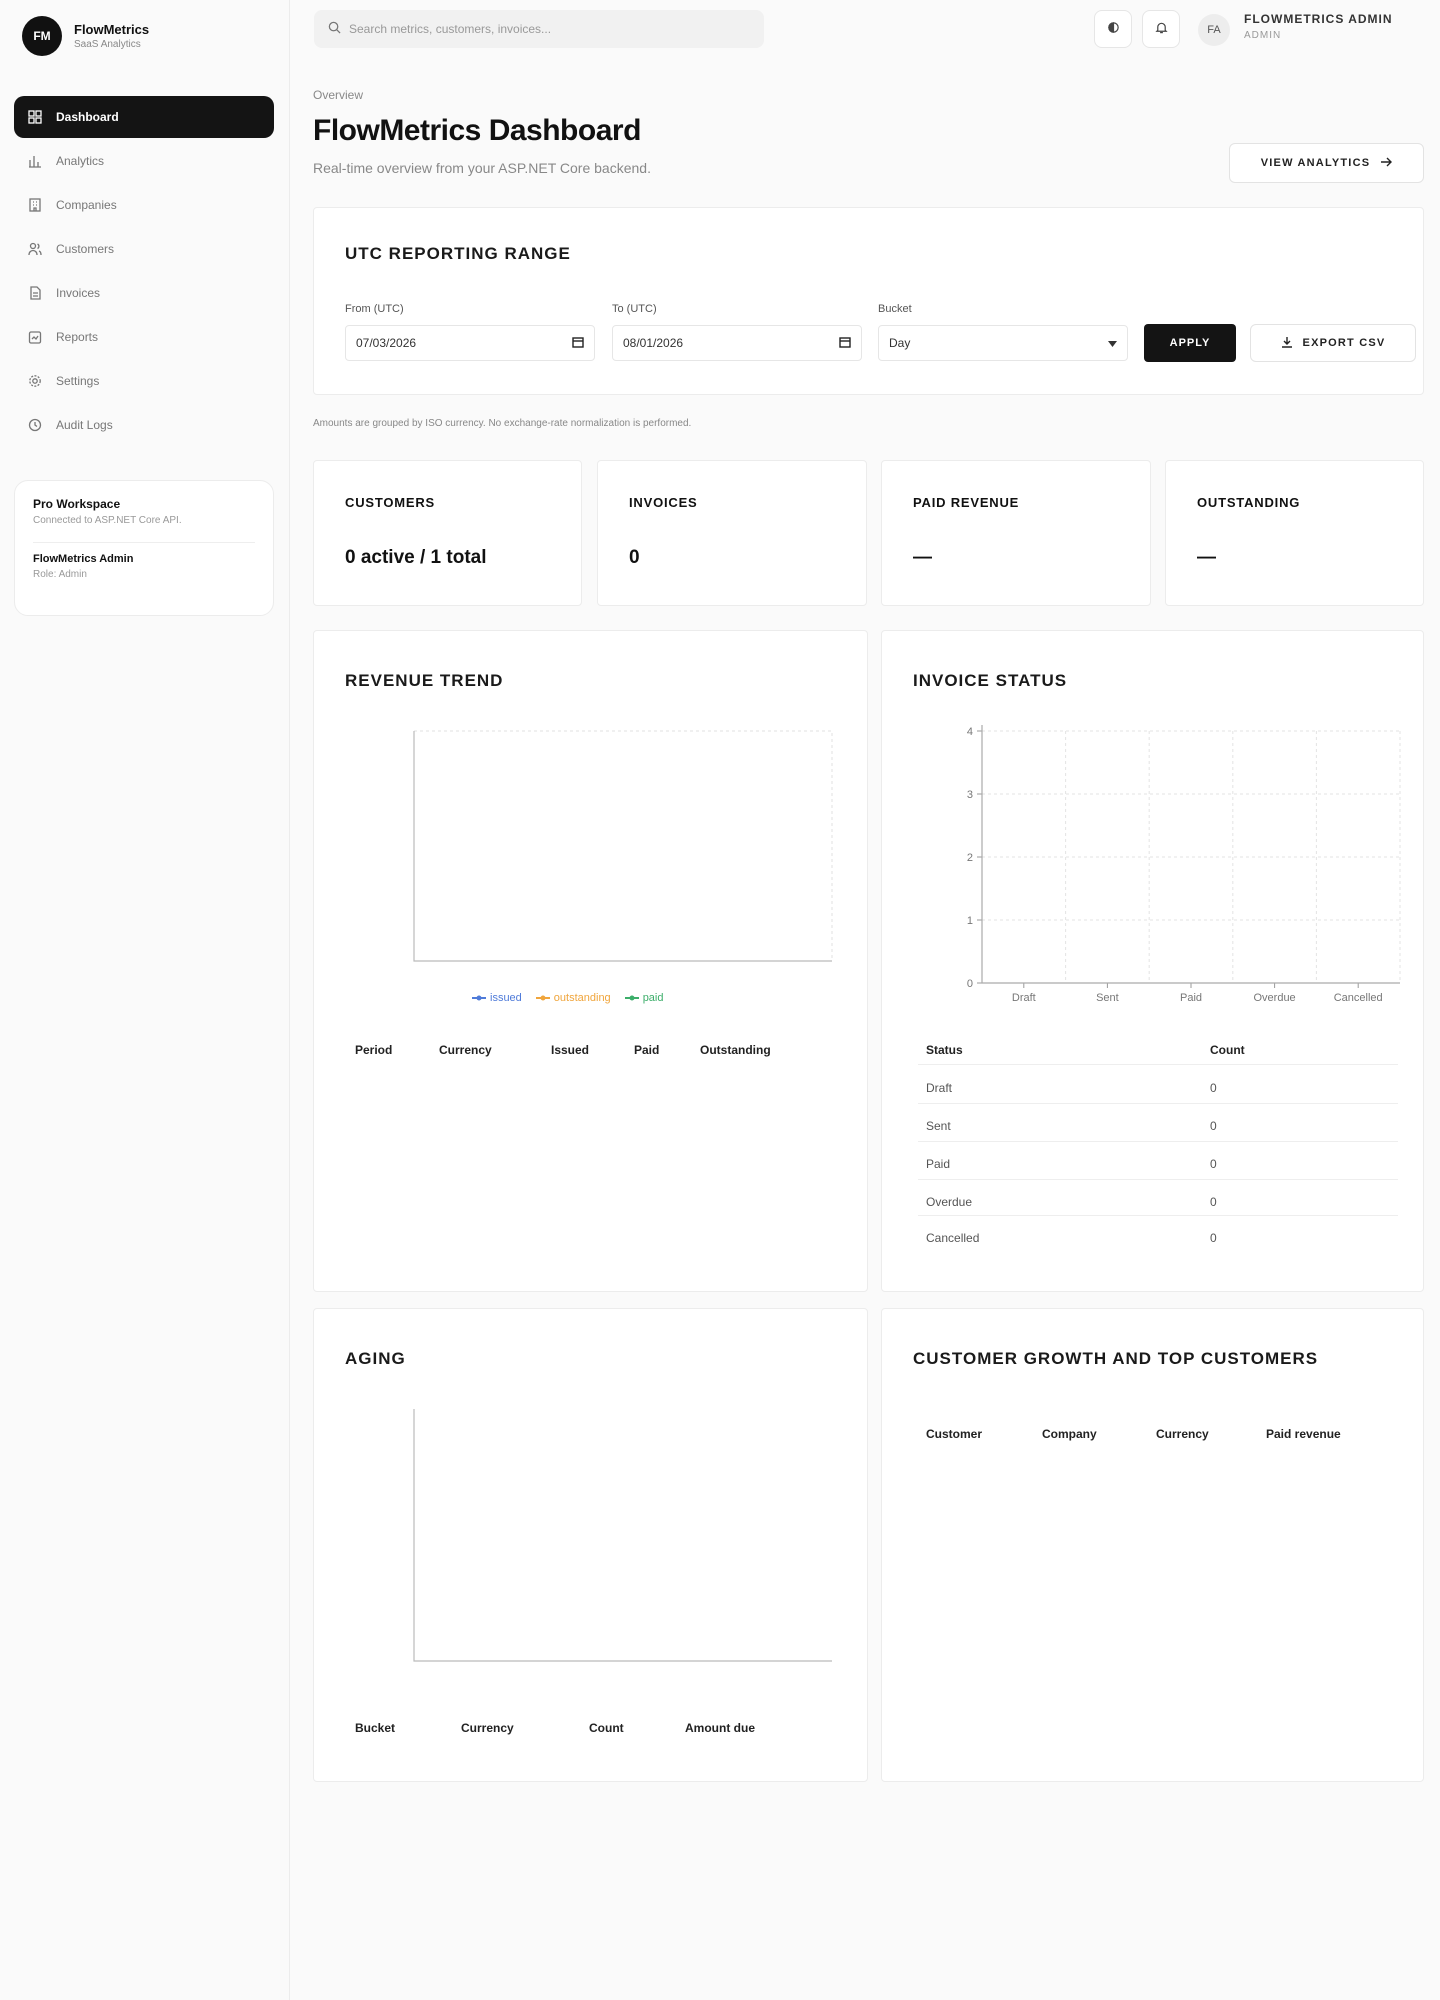 This screenshot has width=1440, height=2000. What do you see at coordinates (542, 998) in the screenshot?
I see `legend-line-icon` at bounding box center [542, 998].